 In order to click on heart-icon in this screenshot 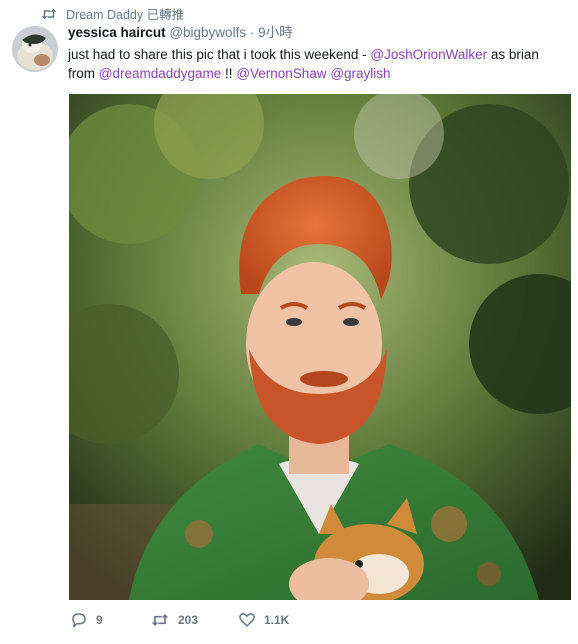, I will do `click(247, 620)`.